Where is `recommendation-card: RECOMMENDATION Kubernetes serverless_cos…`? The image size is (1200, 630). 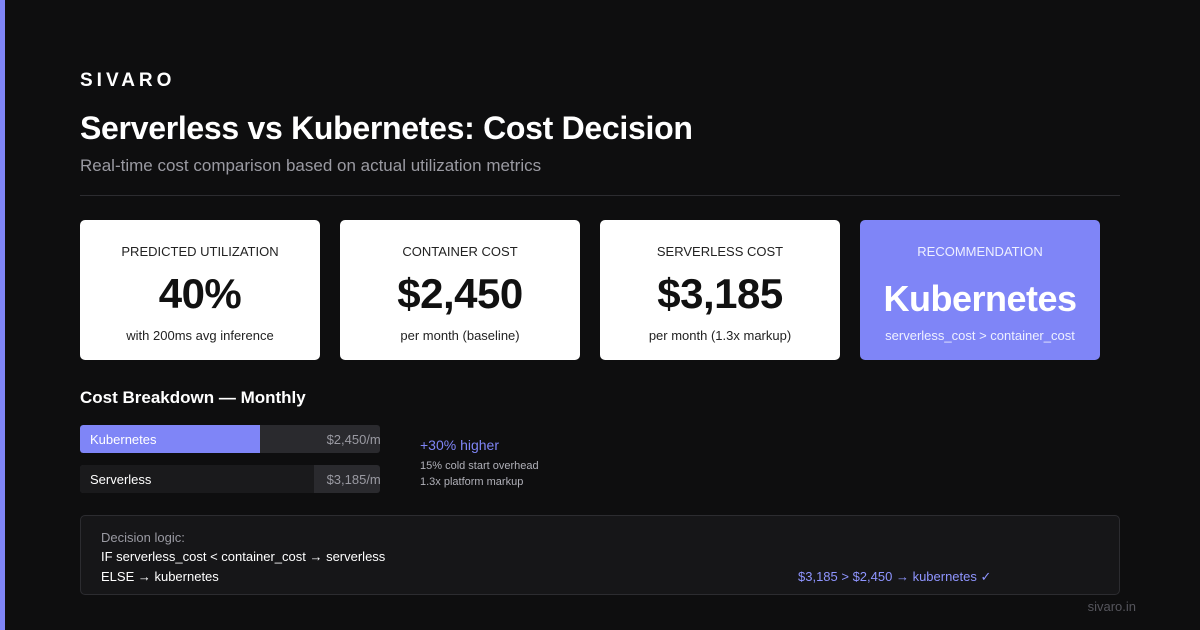
recommendation-card: RECOMMENDATION Kubernetes serverless_cos… is located at coordinates (980, 290).